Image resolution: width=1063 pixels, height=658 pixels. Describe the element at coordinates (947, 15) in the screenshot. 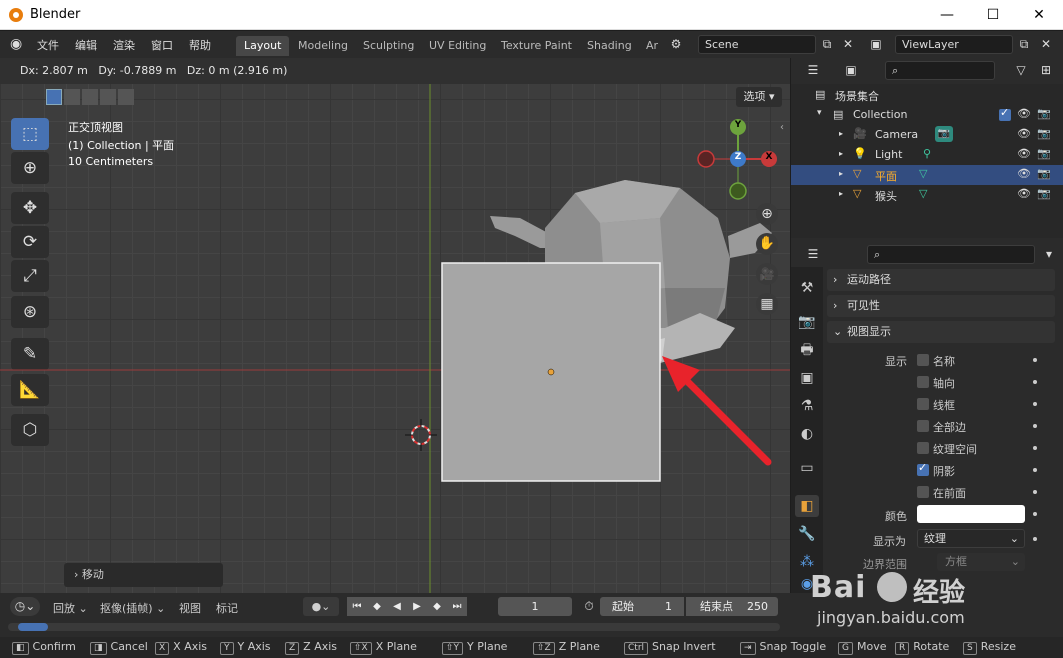

I see `minimize-button: —` at that location.